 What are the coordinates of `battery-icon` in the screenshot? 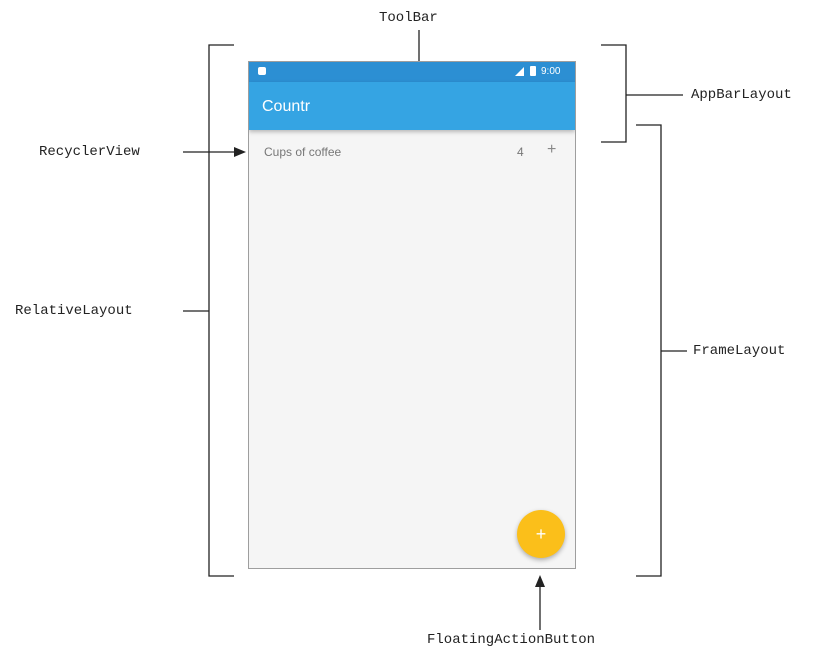 It's located at (533, 71).